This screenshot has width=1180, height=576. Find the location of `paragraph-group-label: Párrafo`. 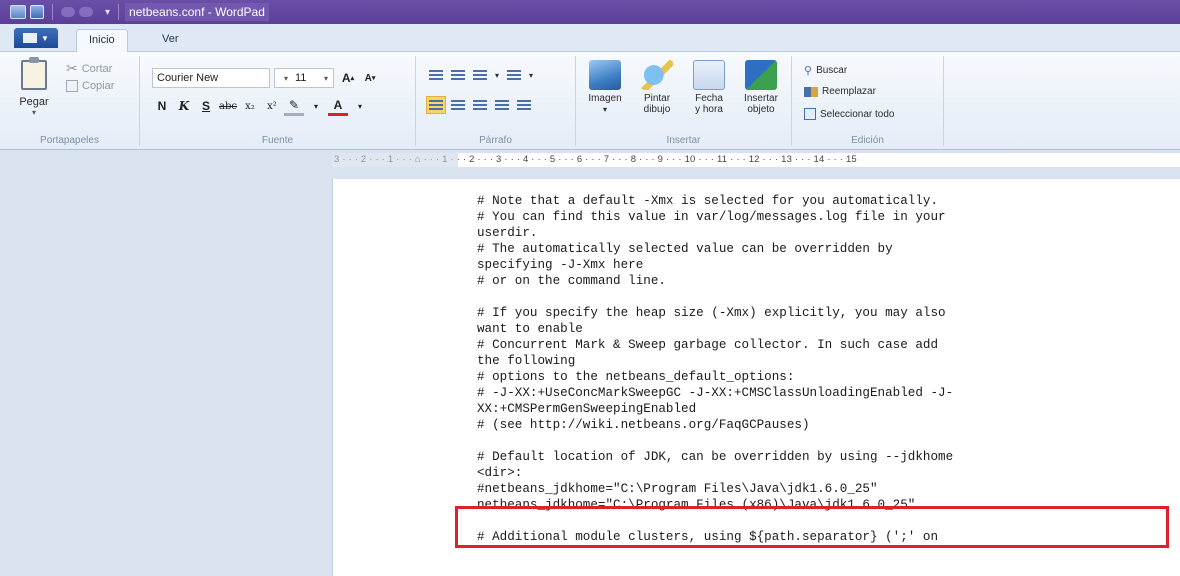

paragraph-group-label: Párrafo is located at coordinates (495, 140).